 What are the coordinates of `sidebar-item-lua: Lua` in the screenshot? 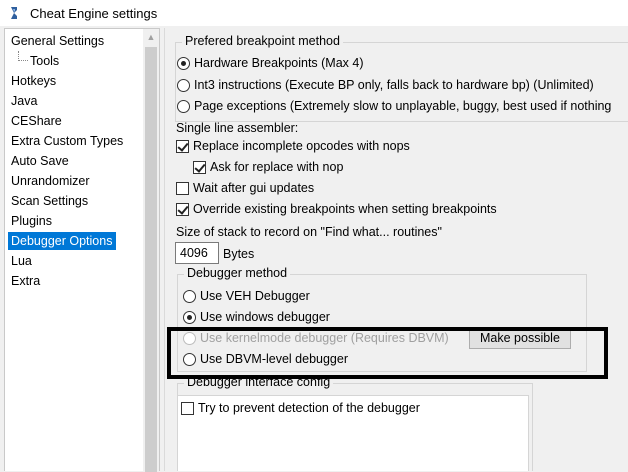 It's located at (75, 261).